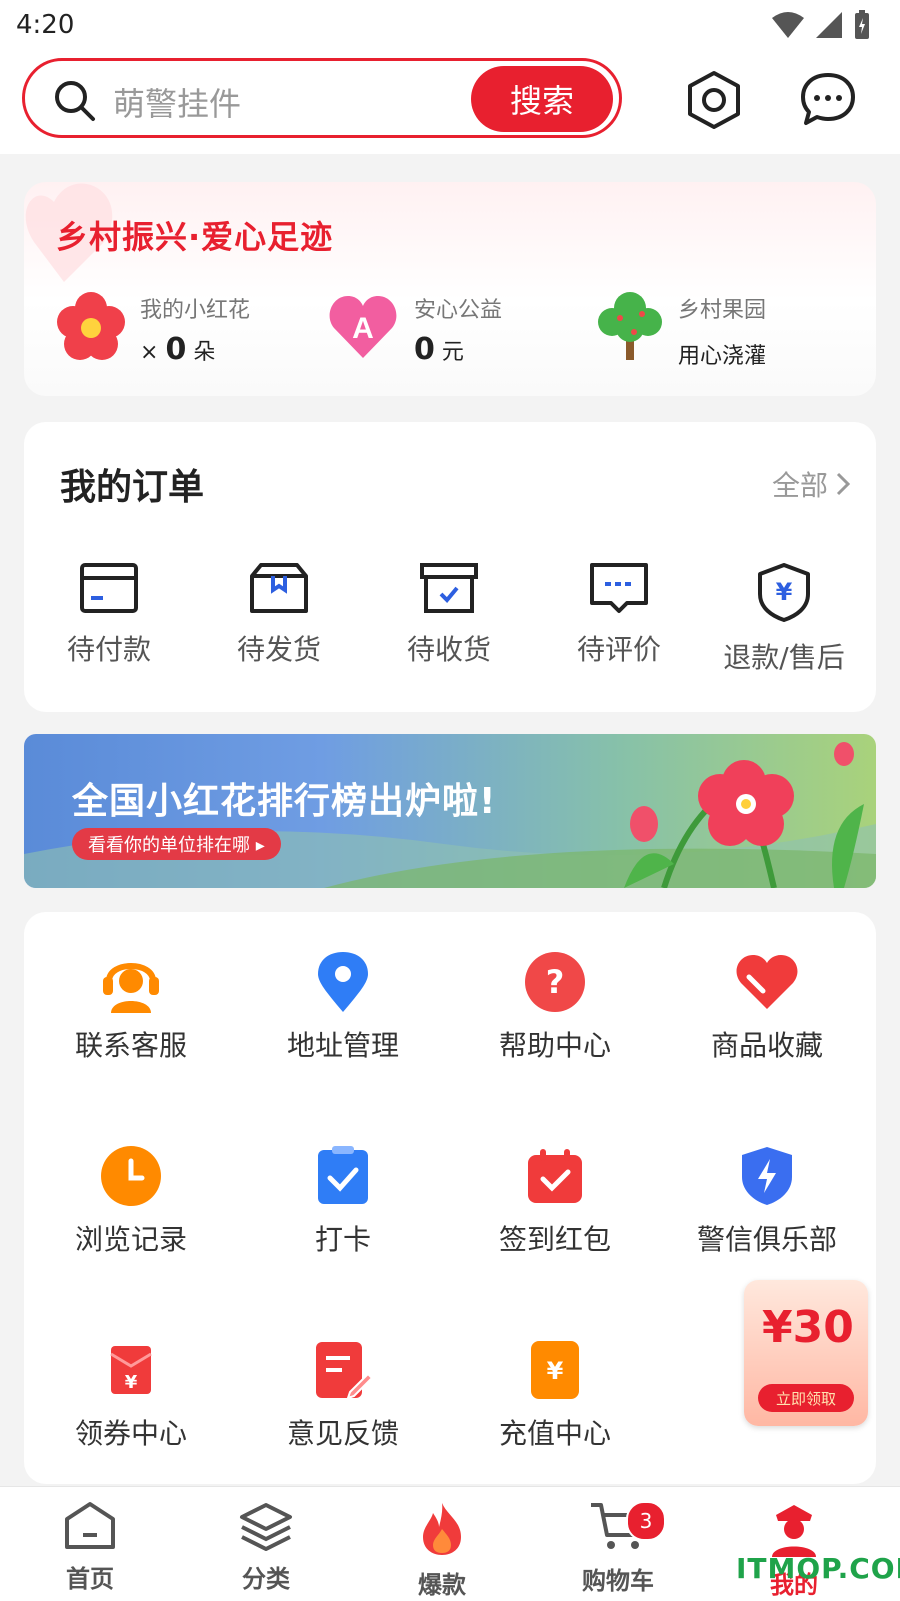 The image size is (900, 1601). What do you see at coordinates (195, 237) in the screenshot?
I see `charity-title: 乡村振兴·爱心足迹` at bounding box center [195, 237].